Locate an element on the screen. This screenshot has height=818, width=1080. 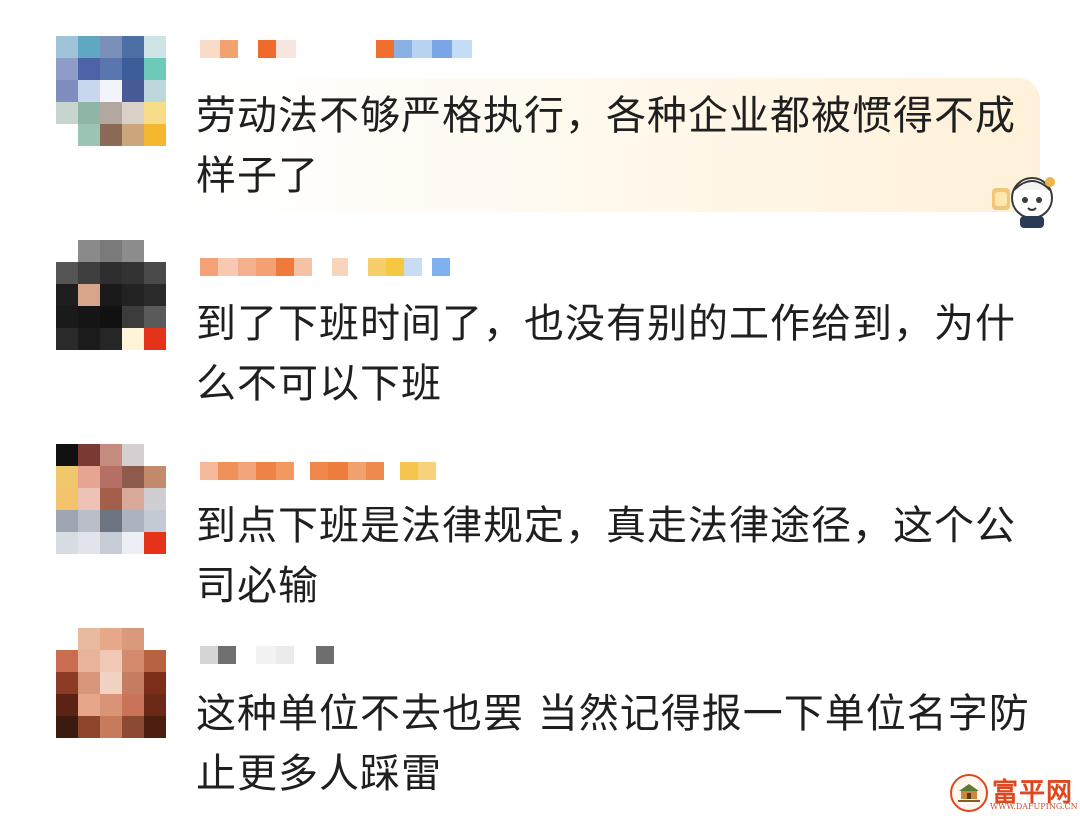
site-watermark: 富平网 WWW.DAFUPING.CN is located at coordinates (1014, 795).